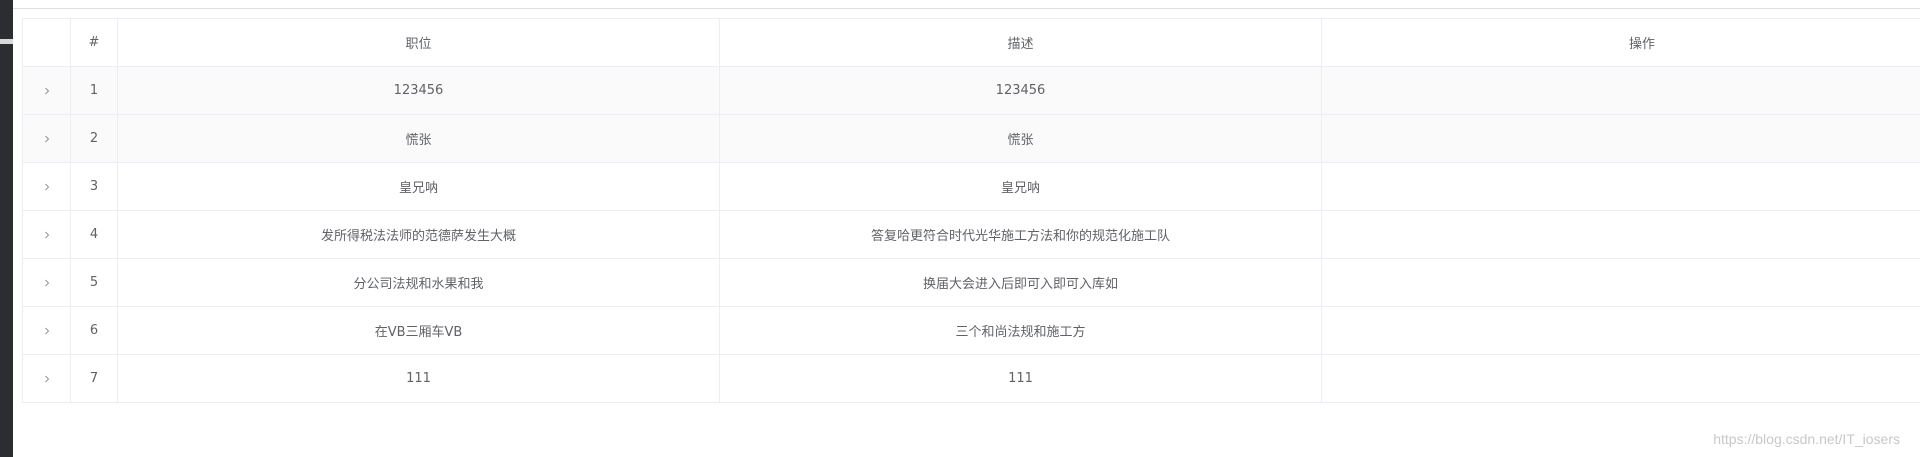  What do you see at coordinates (418, 138) in the screenshot?
I see `row-position-cell: 慌张` at bounding box center [418, 138].